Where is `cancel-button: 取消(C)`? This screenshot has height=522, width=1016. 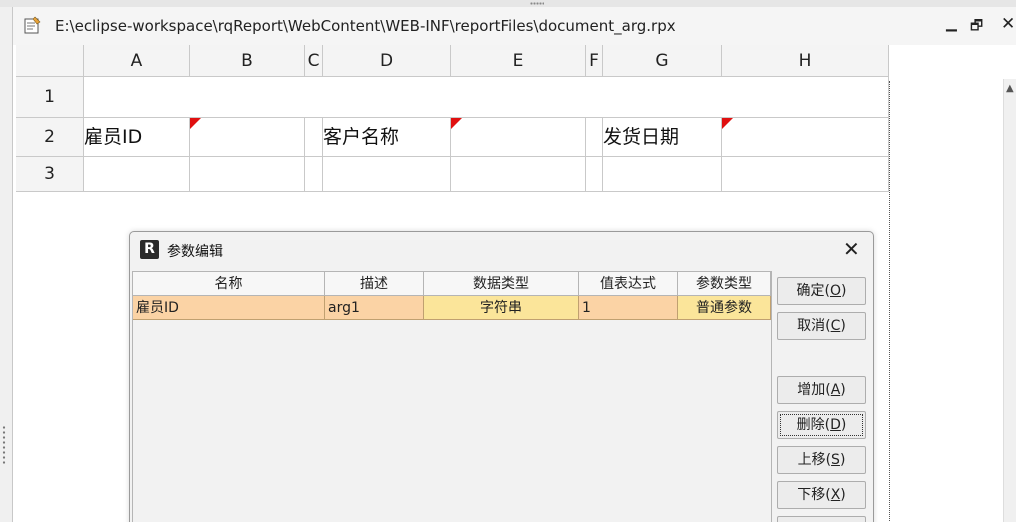
cancel-button: 取消(C) is located at coordinates (821, 326).